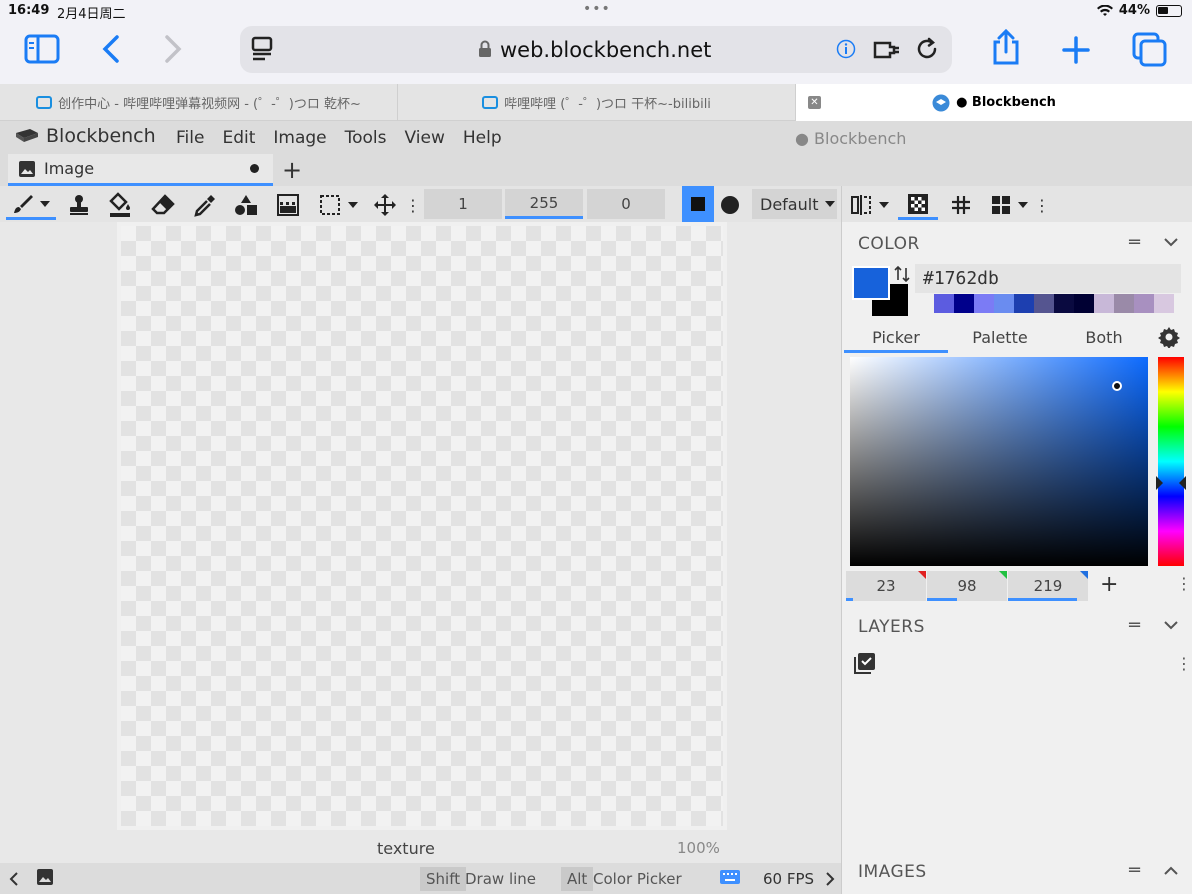 This screenshot has height=894, width=1192. What do you see at coordinates (14, 879) in the screenshot?
I see `chevron-left-icon` at bounding box center [14, 879].